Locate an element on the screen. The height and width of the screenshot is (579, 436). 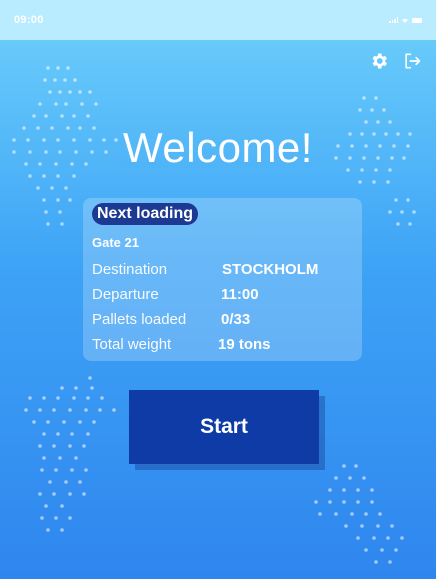
destination-value: STOCKHOLM is located at coordinates (270, 269).